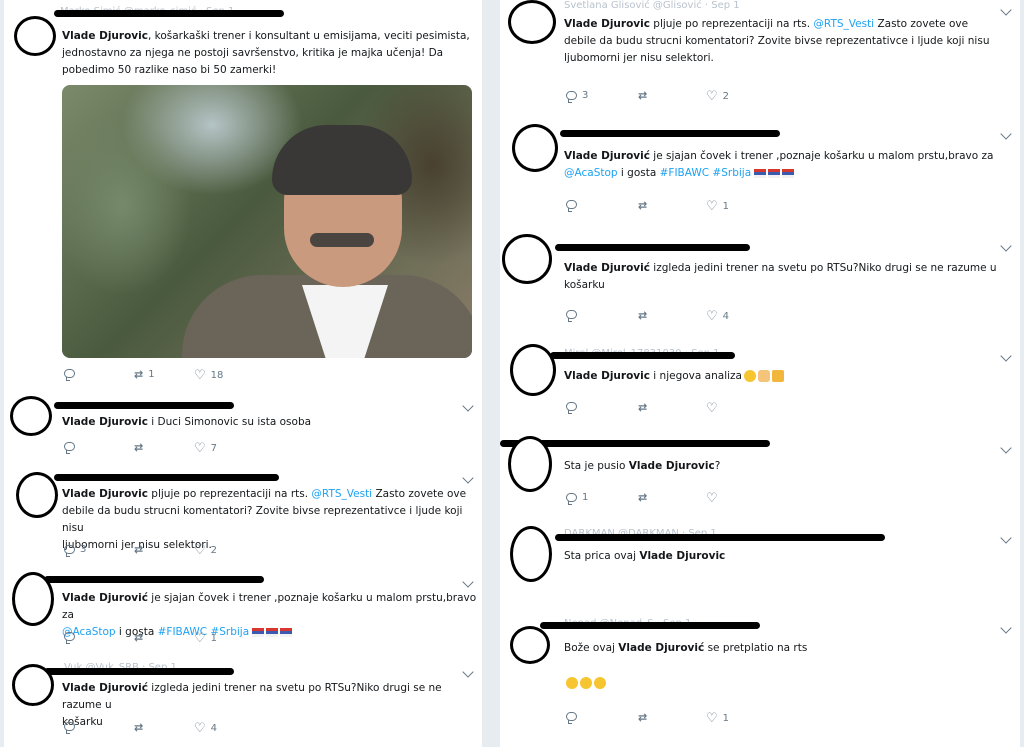  What do you see at coordinates (600, 683) in the screenshot?
I see `thinking-emoji-icon` at bounding box center [600, 683].